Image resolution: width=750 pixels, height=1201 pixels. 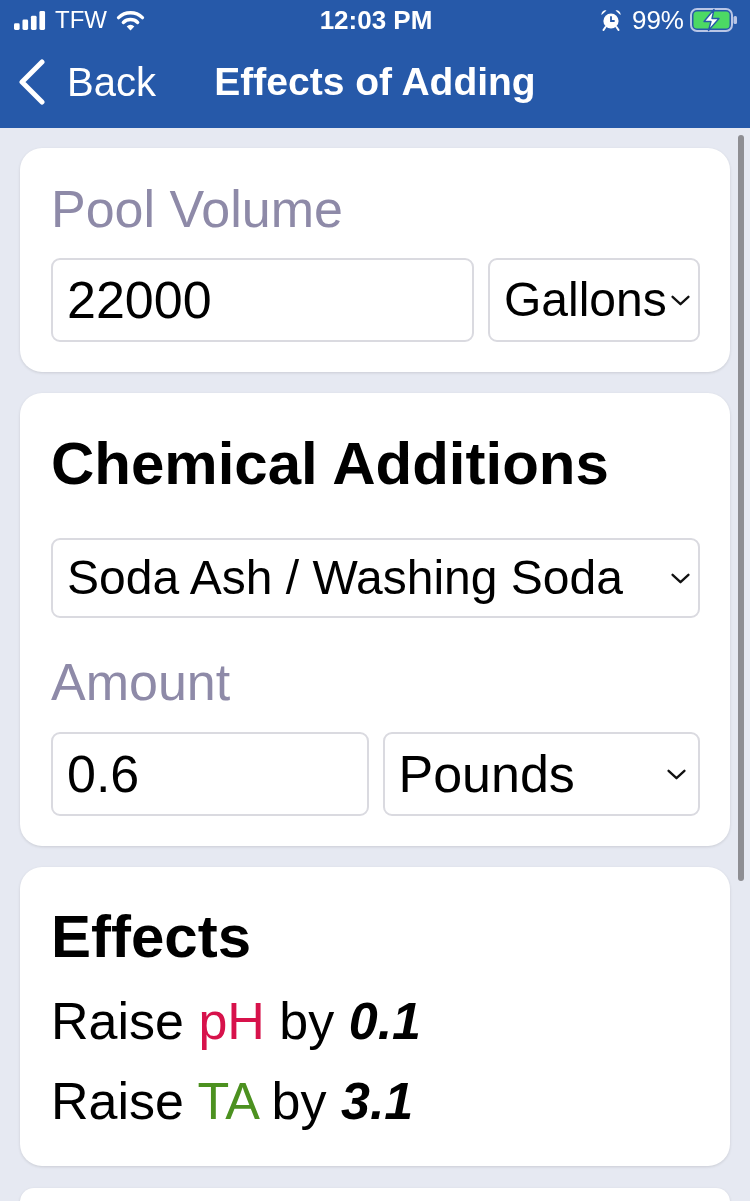 What do you see at coordinates (262, 300) in the screenshot?
I see `volume-input: 22000` at bounding box center [262, 300].